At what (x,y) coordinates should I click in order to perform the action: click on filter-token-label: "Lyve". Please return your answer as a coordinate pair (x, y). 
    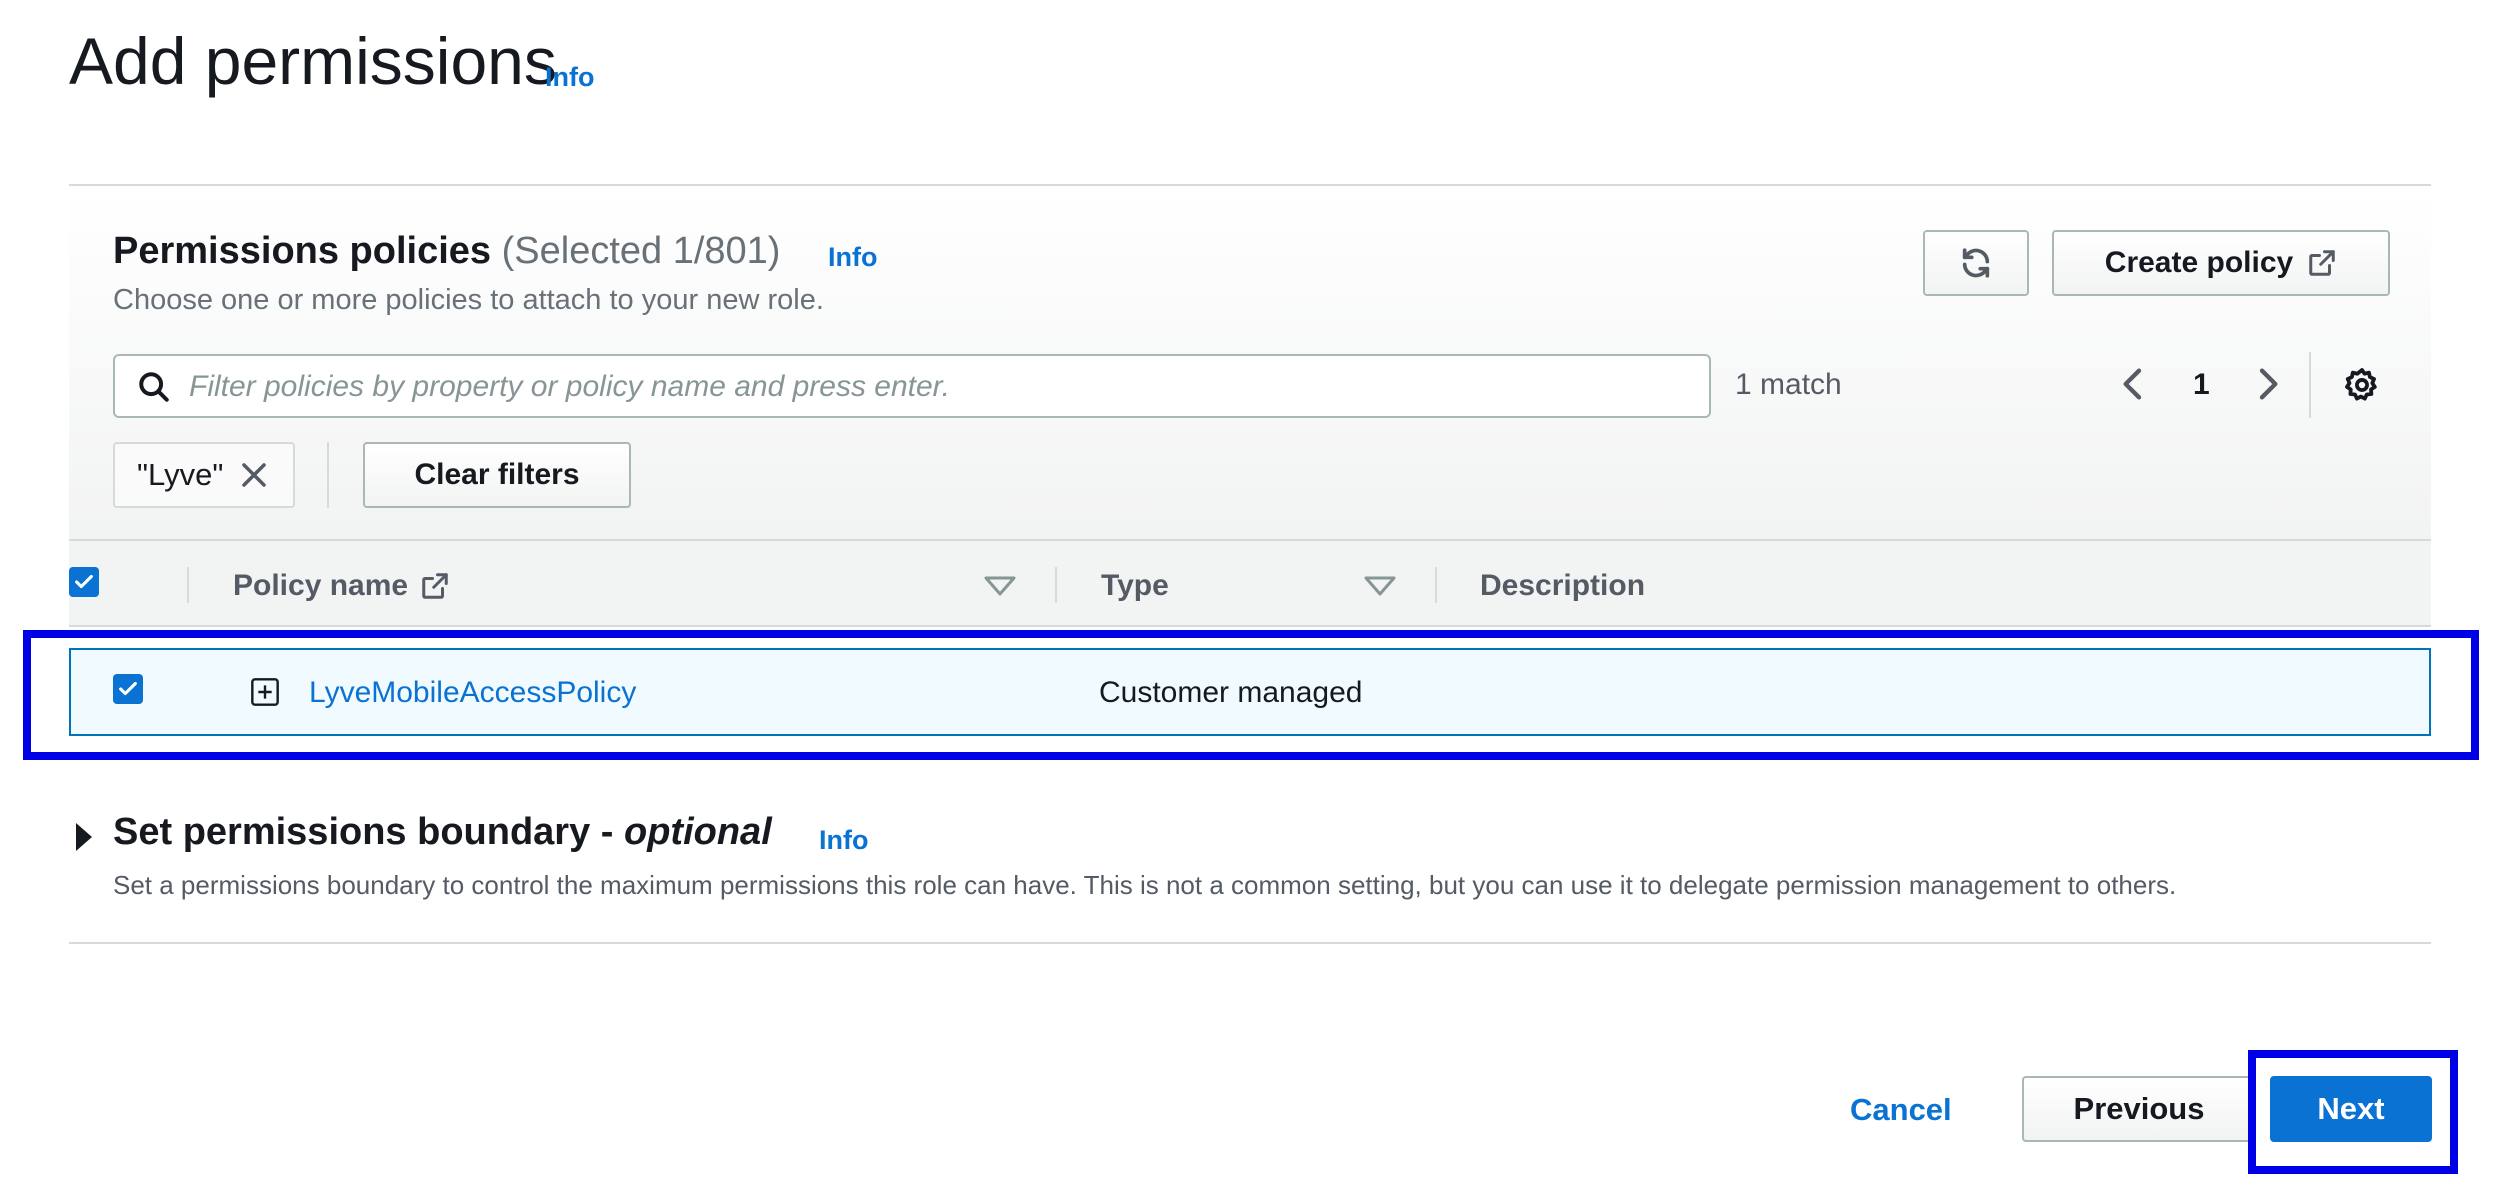
    Looking at the image, I should click on (180, 474).